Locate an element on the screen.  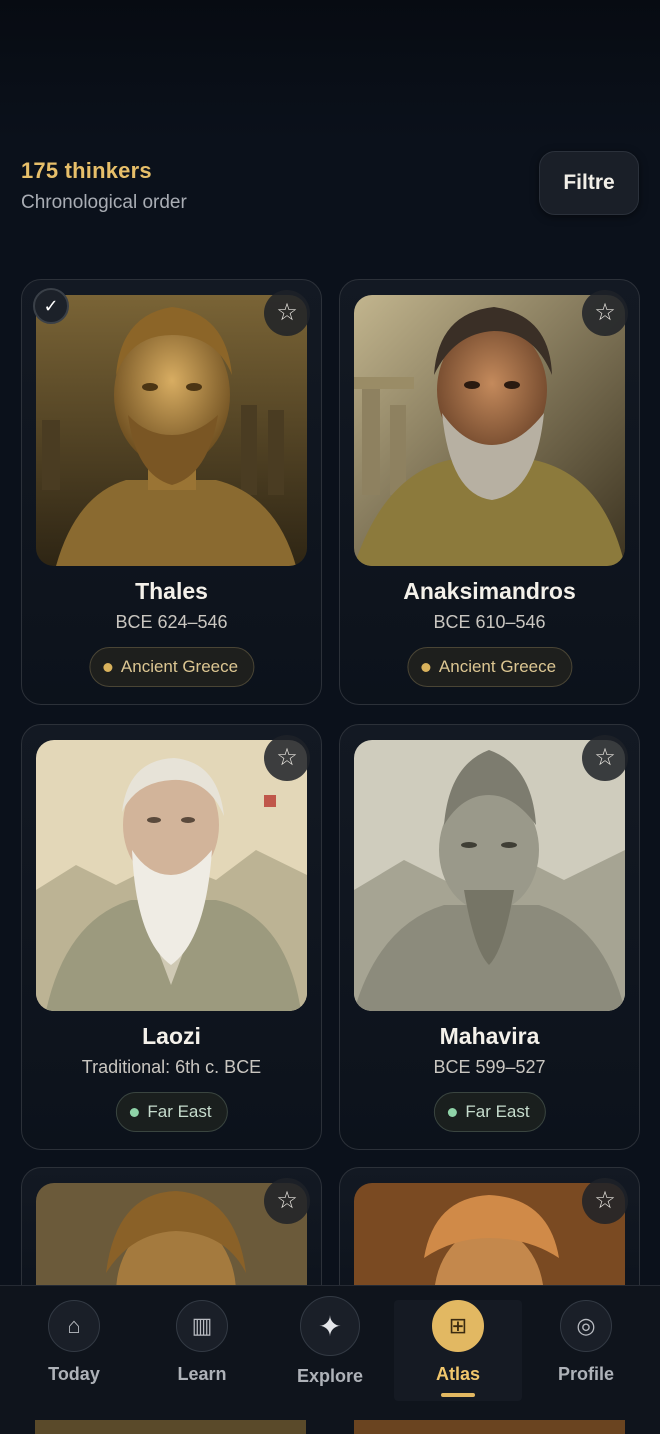
thinker-name: Mahavira is located at coordinates (489, 1036).